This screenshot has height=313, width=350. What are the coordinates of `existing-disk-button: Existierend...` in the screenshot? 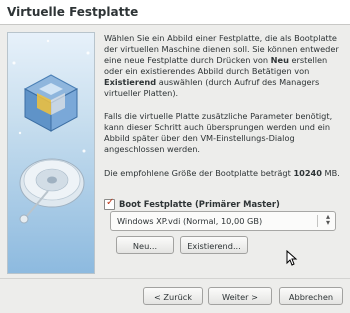 It's located at (214, 245).